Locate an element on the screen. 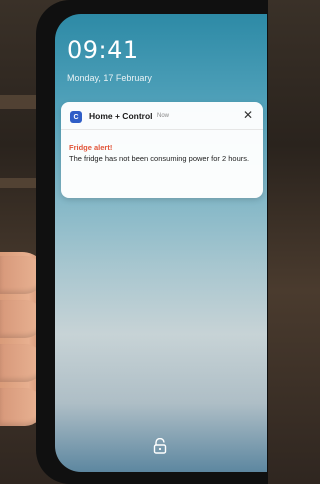  notification-timestamp: Now is located at coordinates (163, 116).